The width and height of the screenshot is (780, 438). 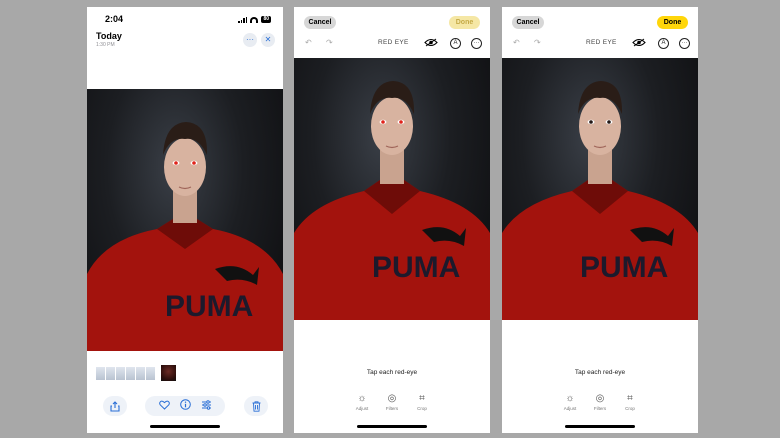 I want to click on share-icon, so click(x=115, y=406).